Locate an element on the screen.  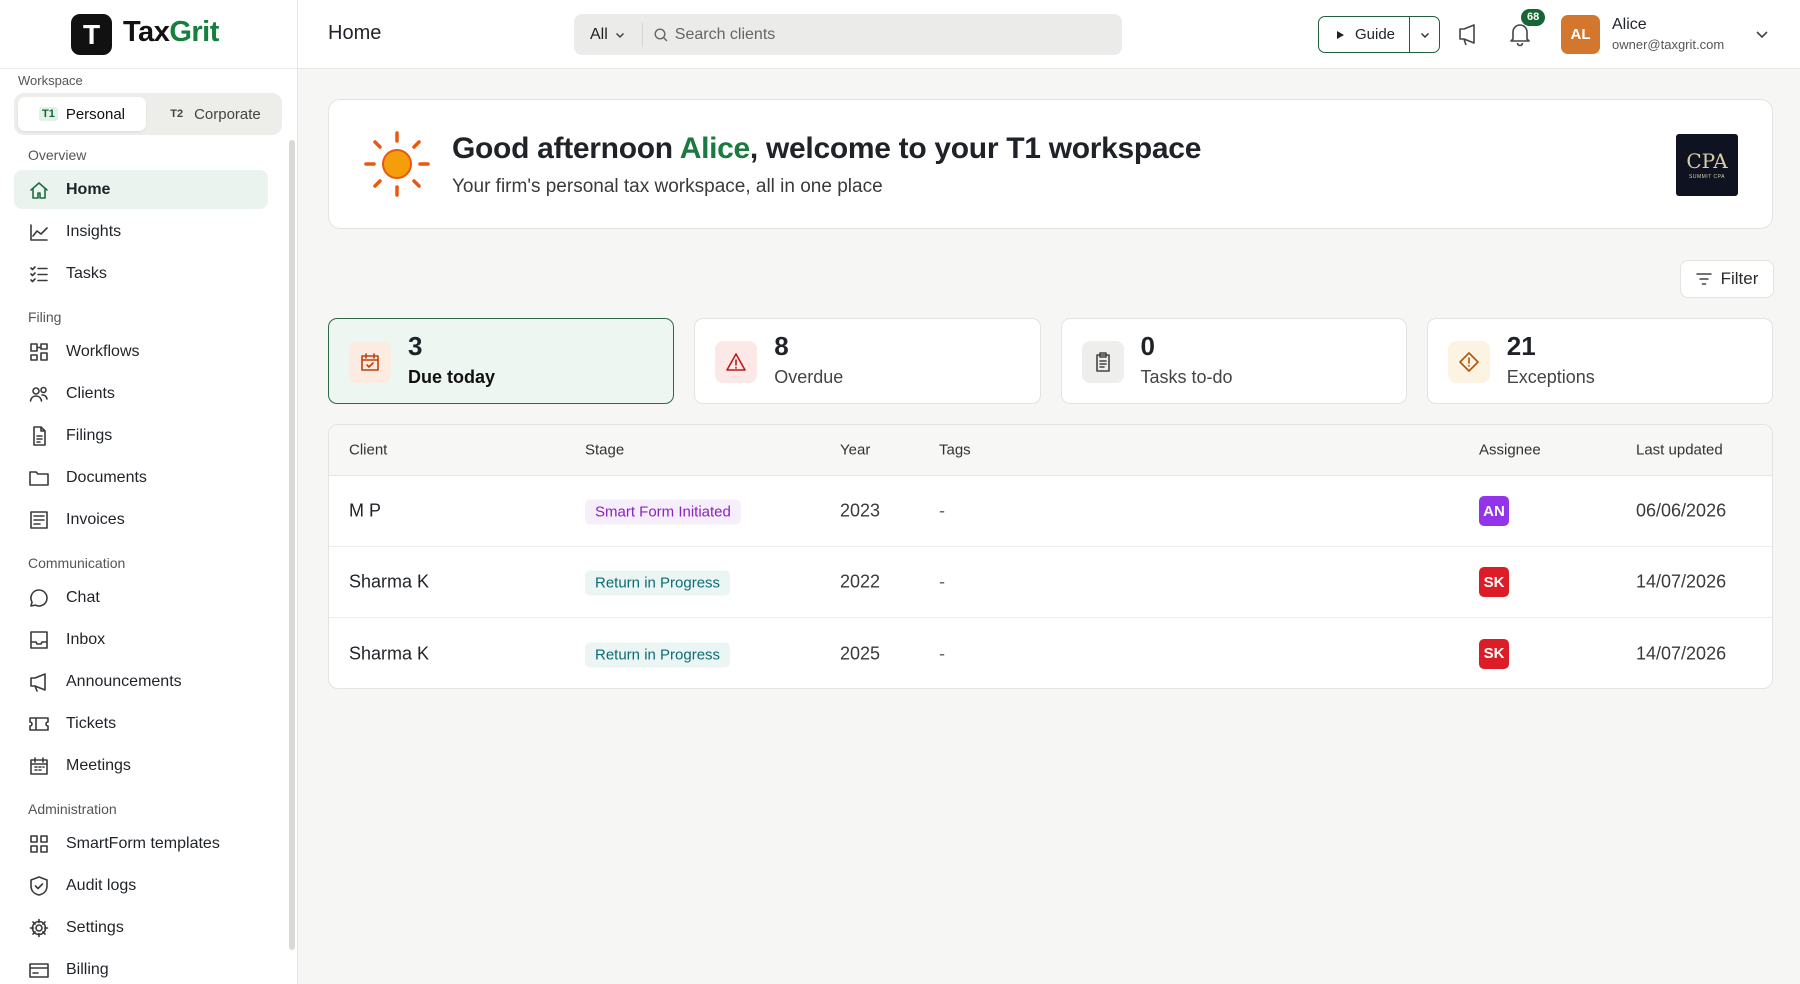
warning-icon is located at coordinates (736, 362).